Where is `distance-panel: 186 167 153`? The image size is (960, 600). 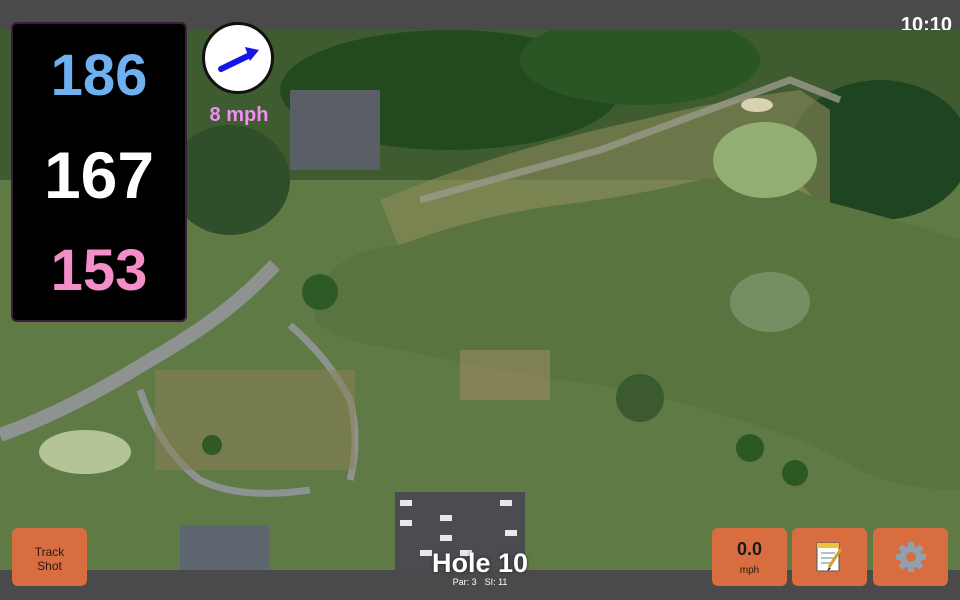 distance-panel: 186 167 153 is located at coordinates (99, 172).